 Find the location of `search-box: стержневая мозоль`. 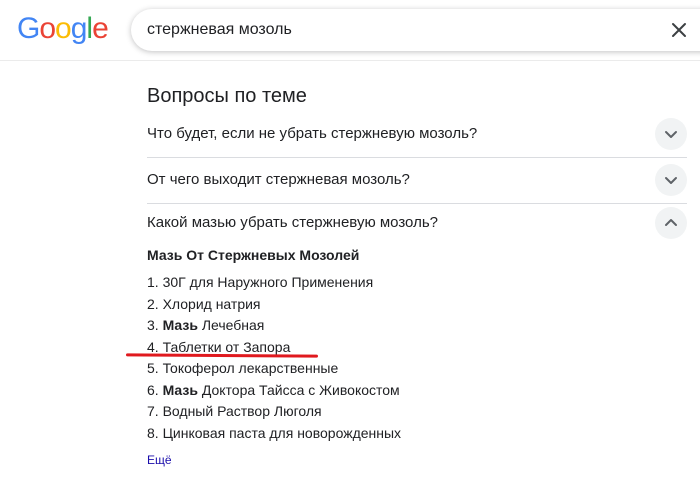

search-box: стержневая мозоль is located at coordinates (415, 30).